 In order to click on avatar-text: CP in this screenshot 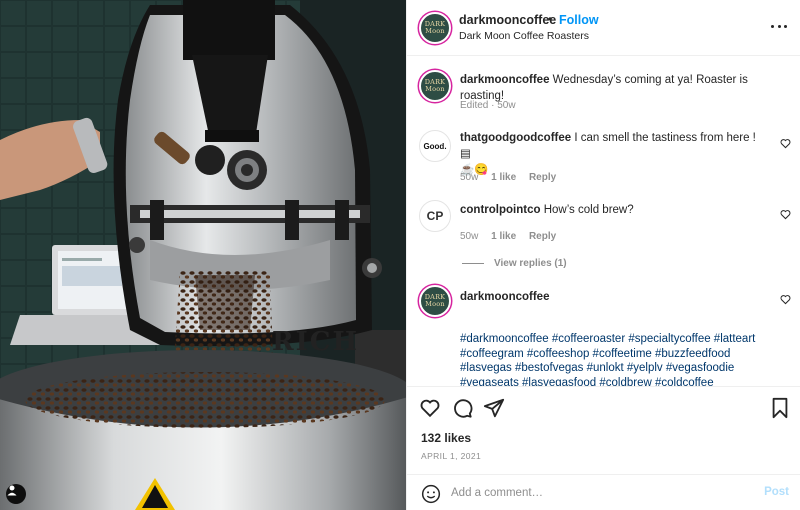, I will do `click(435, 216)`.